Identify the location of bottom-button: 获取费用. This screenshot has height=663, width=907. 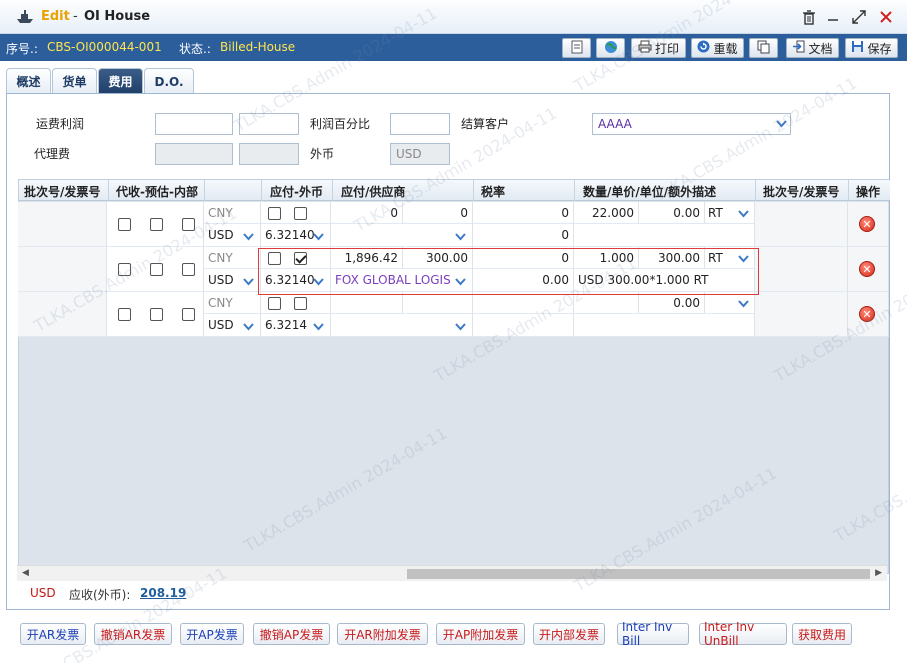
(822, 634).